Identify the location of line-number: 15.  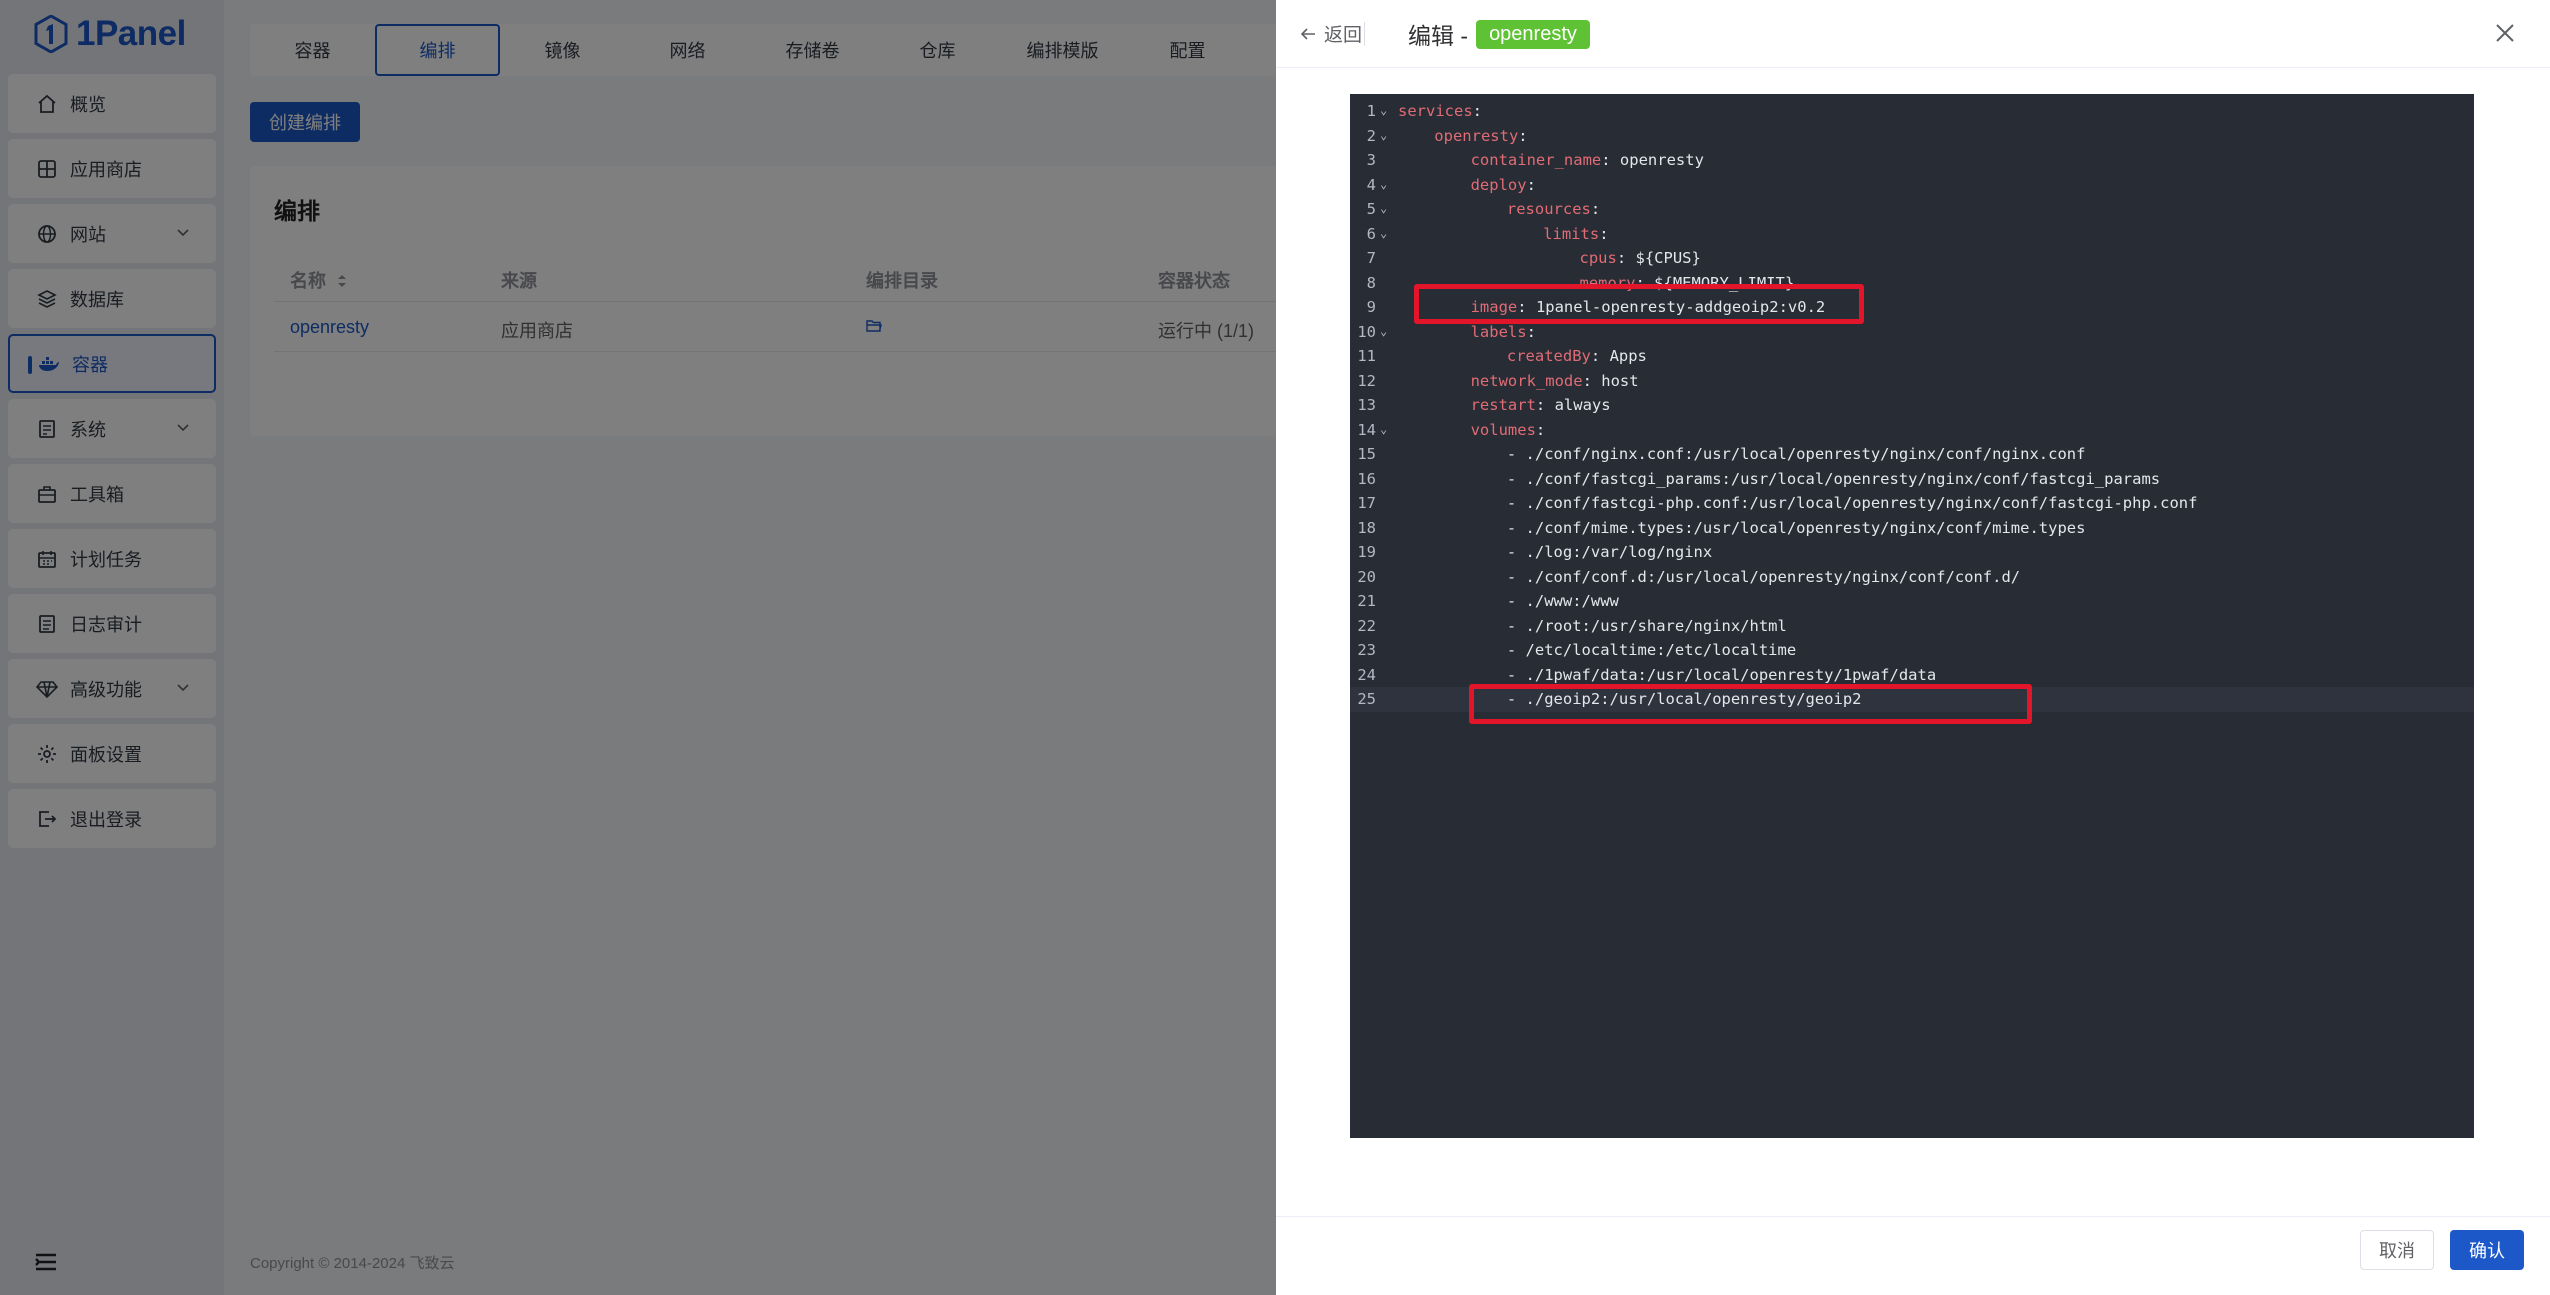
(1366, 454).